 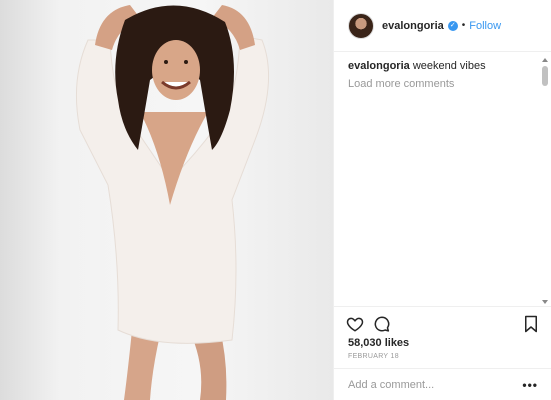 What do you see at coordinates (378, 343) in the screenshot?
I see `likes-count: 58,030 likes` at bounding box center [378, 343].